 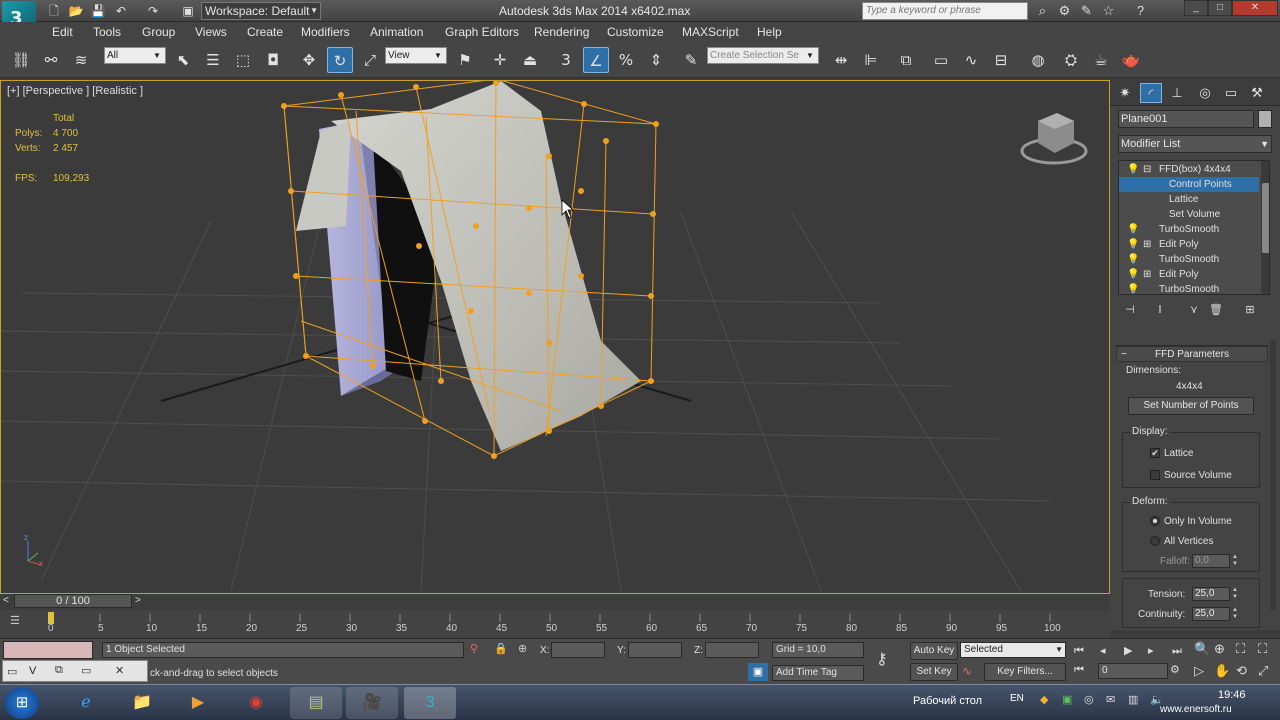 I want to click on minimized-window: ▭ V ⧉ ▭ ✕, so click(x=75, y=671).